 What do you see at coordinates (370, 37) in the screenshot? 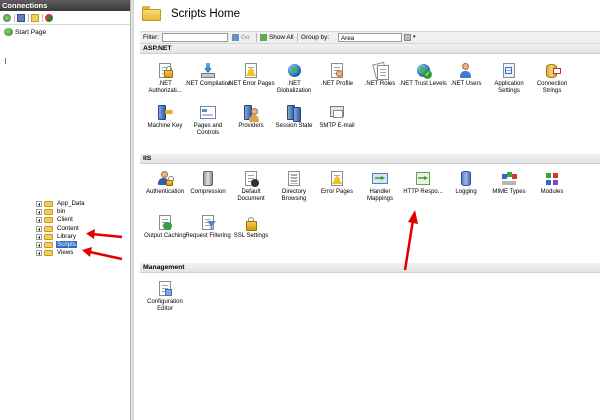
I see `group-by-select: Area` at bounding box center [370, 37].